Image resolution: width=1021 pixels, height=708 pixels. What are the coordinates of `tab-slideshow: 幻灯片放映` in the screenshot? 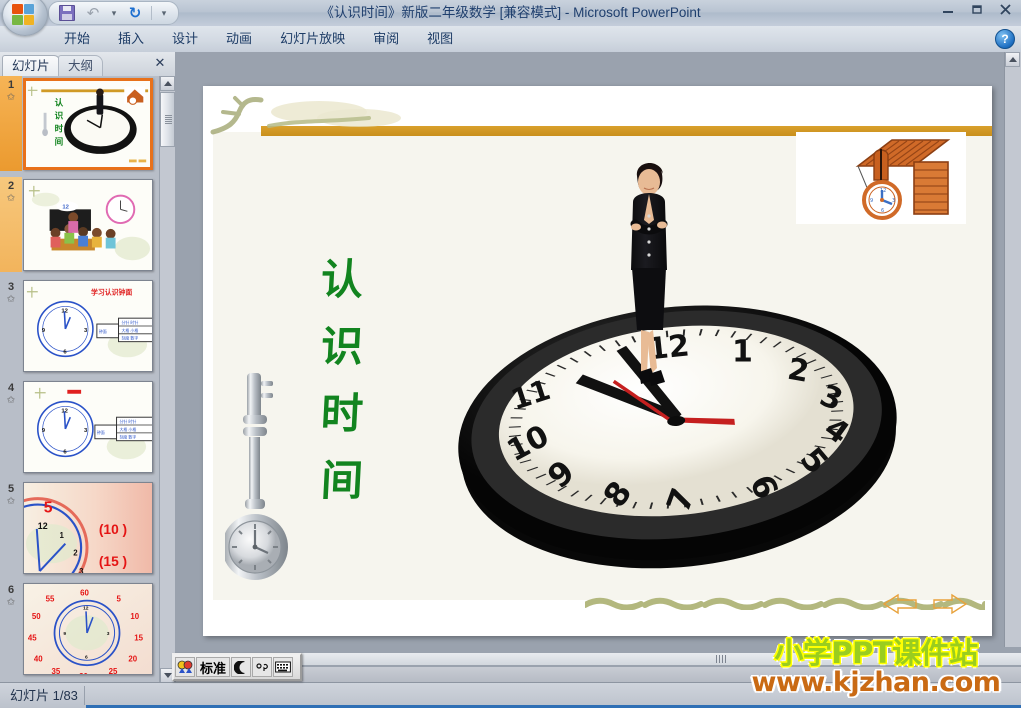 It's located at (312, 39).